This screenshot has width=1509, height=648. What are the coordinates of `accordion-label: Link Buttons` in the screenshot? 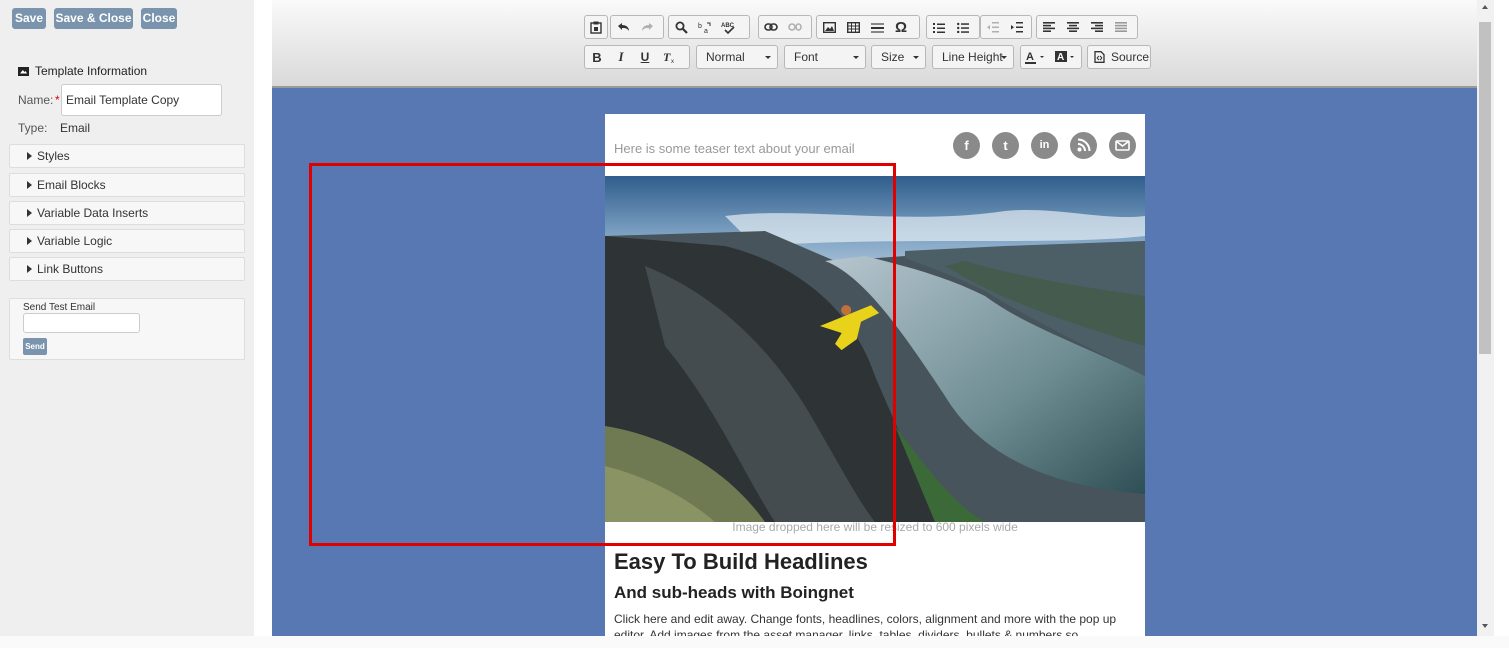 It's located at (70, 269).